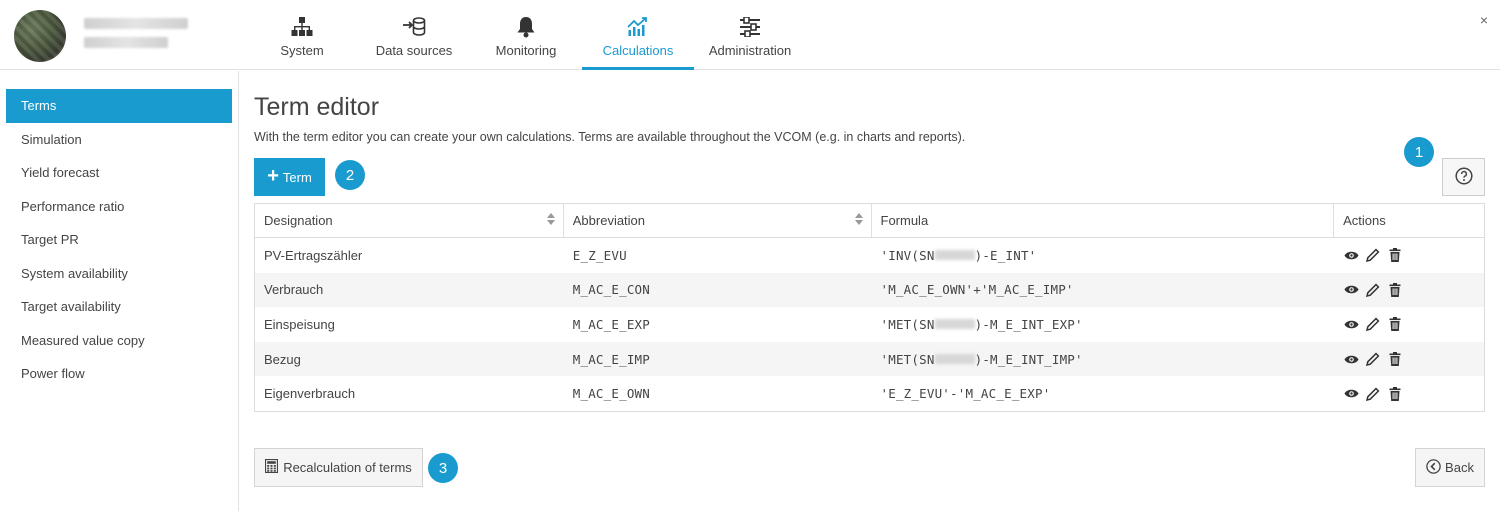 Image resolution: width=1500 pixels, height=511 pixels. Describe the element at coordinates (350, 175) in the screenshot. I see `callout-badge-2: 2` at that location.